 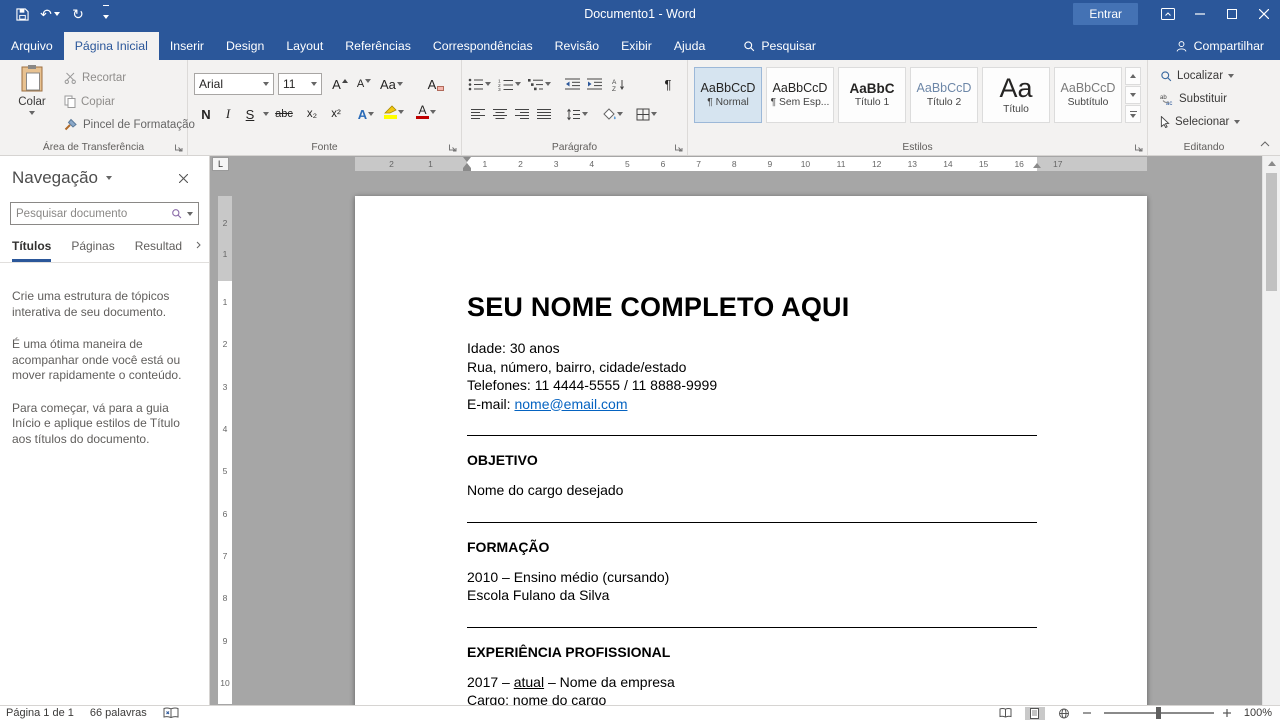 What do you see at coordinates (300, 84) in the screenshot?
I see `font-size-combo: 11` at bounding box center [300, 84].